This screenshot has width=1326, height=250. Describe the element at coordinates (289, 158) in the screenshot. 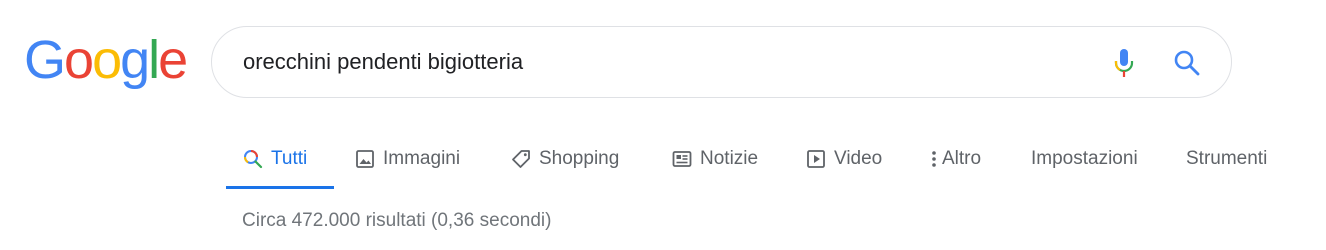

I see `tab-label: Tutti` at that location.